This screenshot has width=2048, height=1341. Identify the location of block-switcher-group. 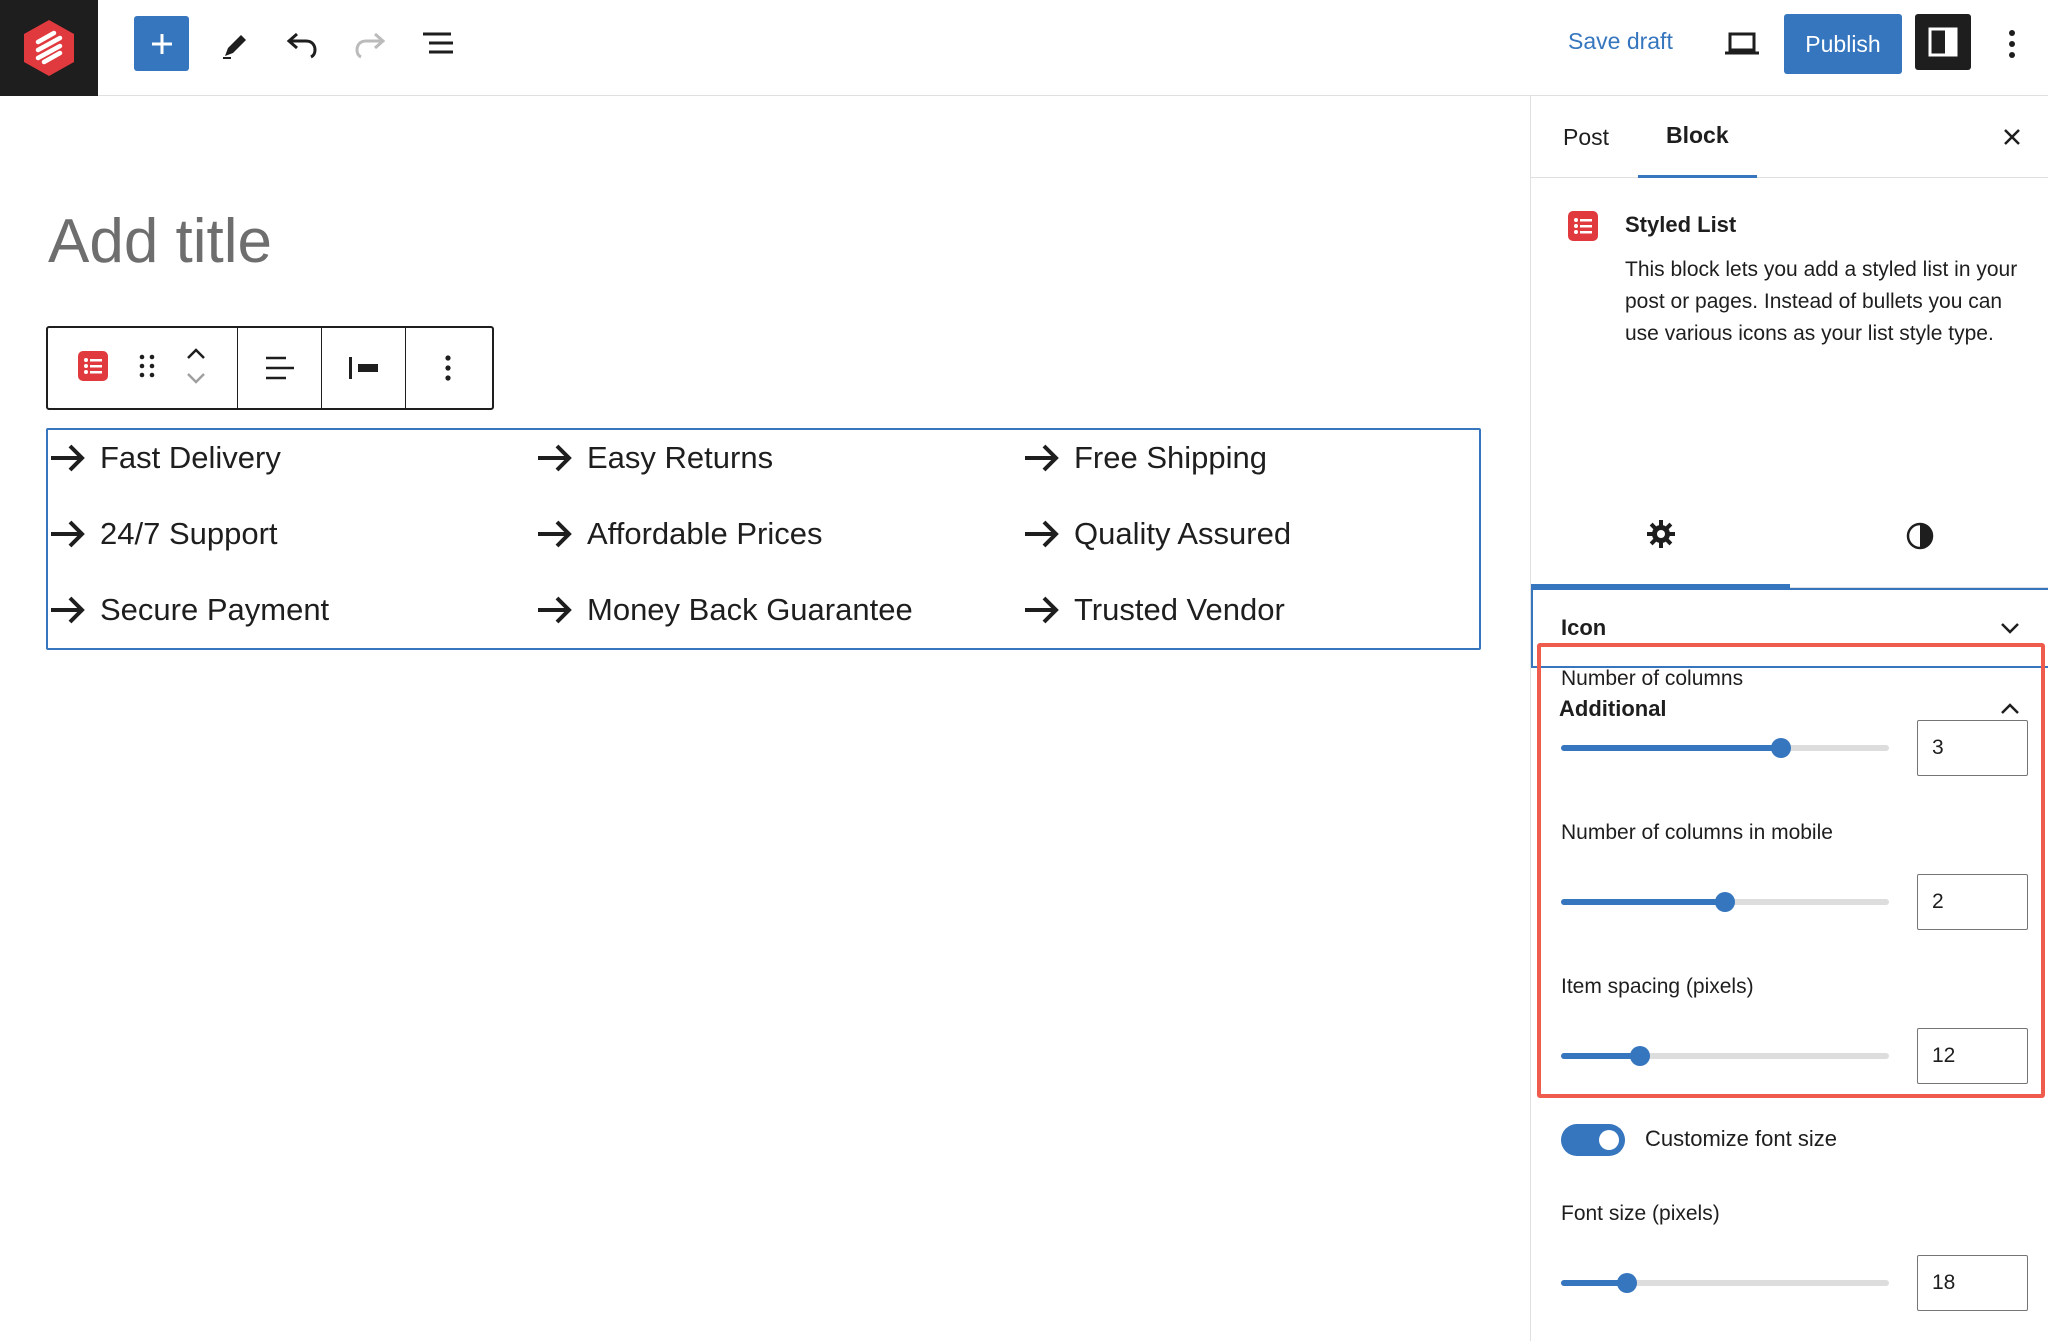
(143, 368).